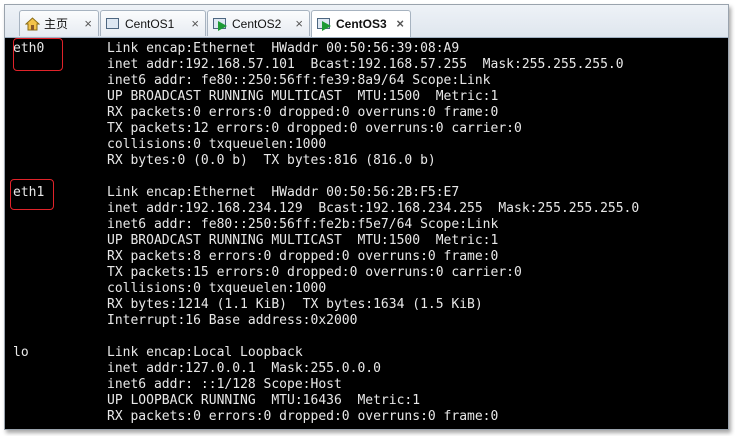 This screenshot has height=436, width=735. What do you see at coordinates (56, 24) in the screenshot?
I see `tab-home-label: 主页` at bounding box center [56, 24].